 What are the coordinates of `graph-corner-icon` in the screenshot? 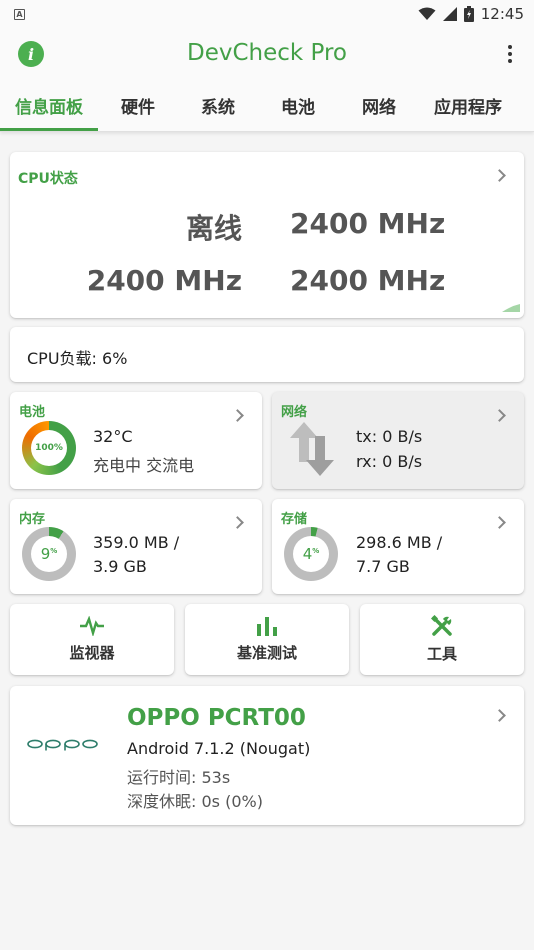 It's located at (511, 308).